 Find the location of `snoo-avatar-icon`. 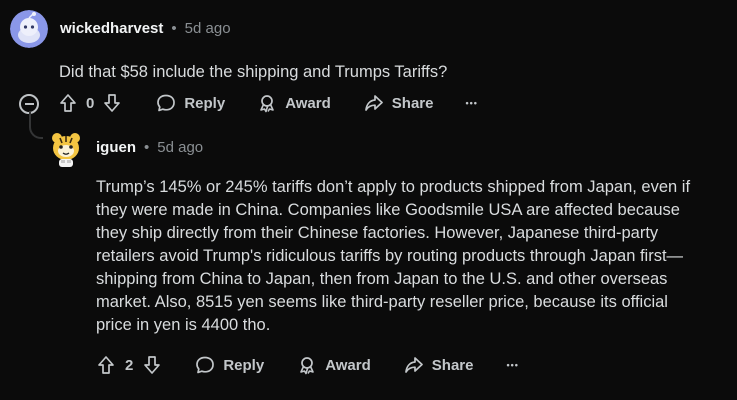

snoo-avatar-icon is located at coordinates (29, 29).